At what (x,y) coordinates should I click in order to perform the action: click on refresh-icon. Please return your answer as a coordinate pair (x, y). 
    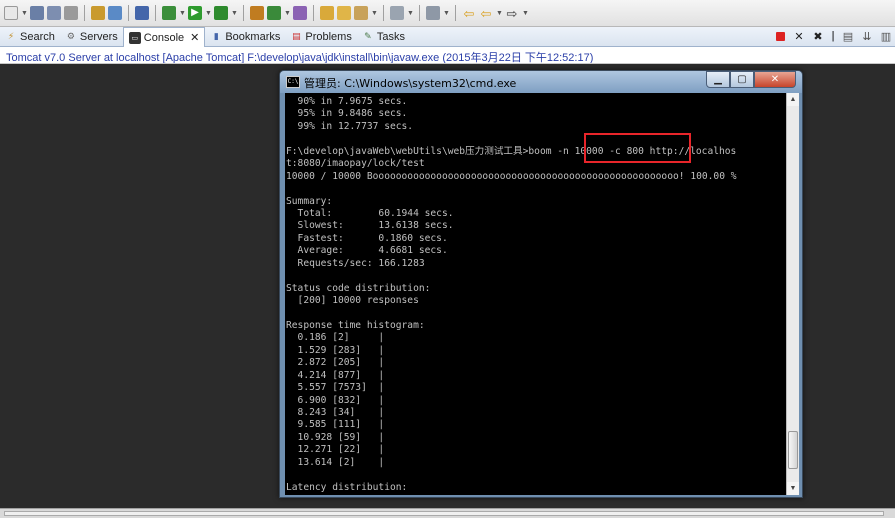
    Looking at the image, I should click on (274, 13).